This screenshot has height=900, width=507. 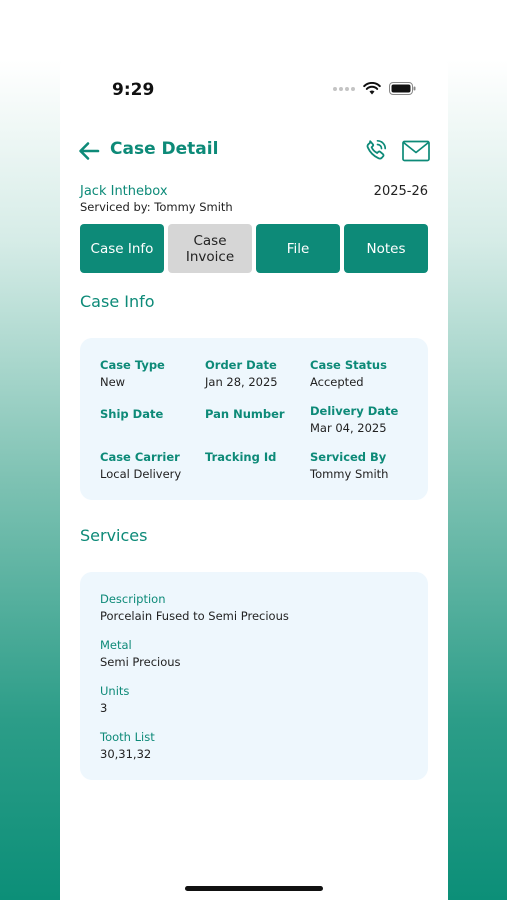 What do you see at coordinates (152, 373) in the screenshot?
I see `field-case-type: Case Type New` at bounding box center [152, 373].